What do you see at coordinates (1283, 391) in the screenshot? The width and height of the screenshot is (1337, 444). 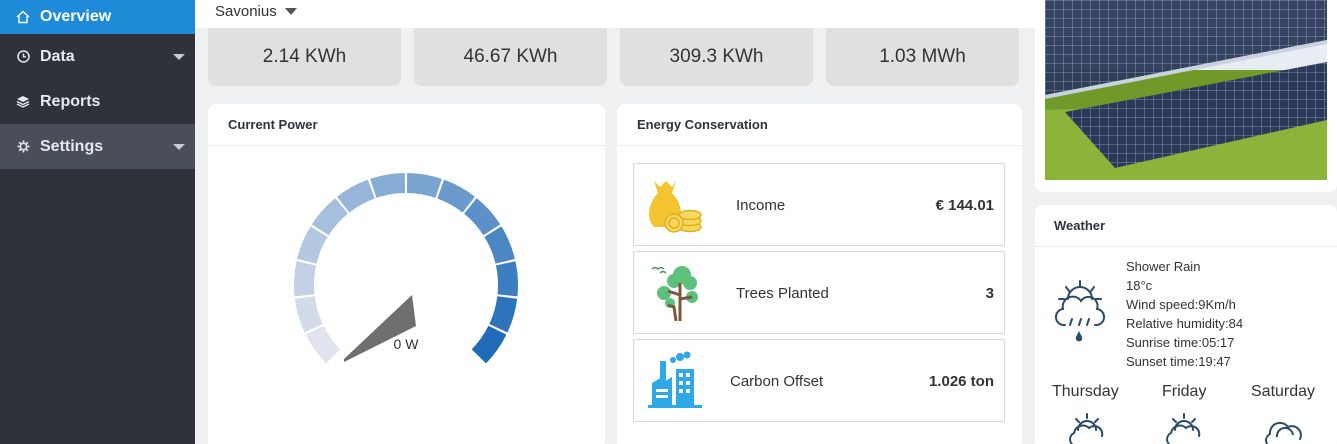 I see `forecast-day: Saturday` at bounding box center [1283, 391].